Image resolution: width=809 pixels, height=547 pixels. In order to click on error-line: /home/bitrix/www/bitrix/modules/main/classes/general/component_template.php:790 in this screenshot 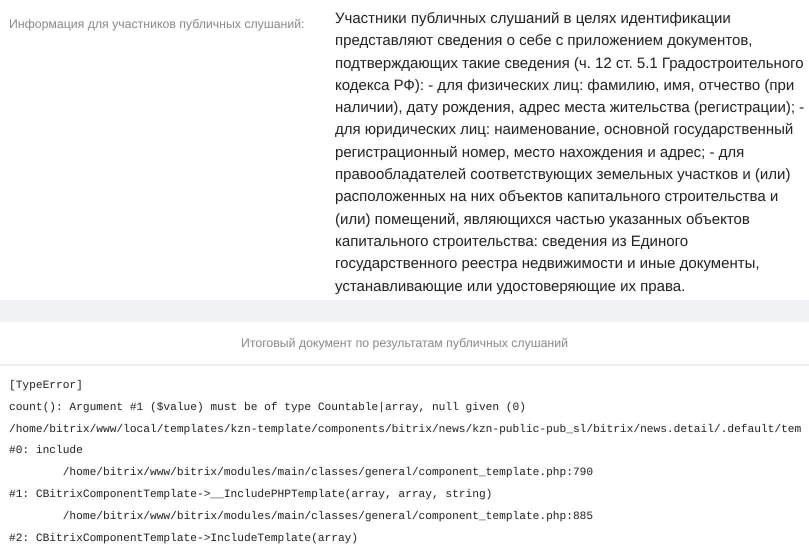, I will do `click(328, 474)`.